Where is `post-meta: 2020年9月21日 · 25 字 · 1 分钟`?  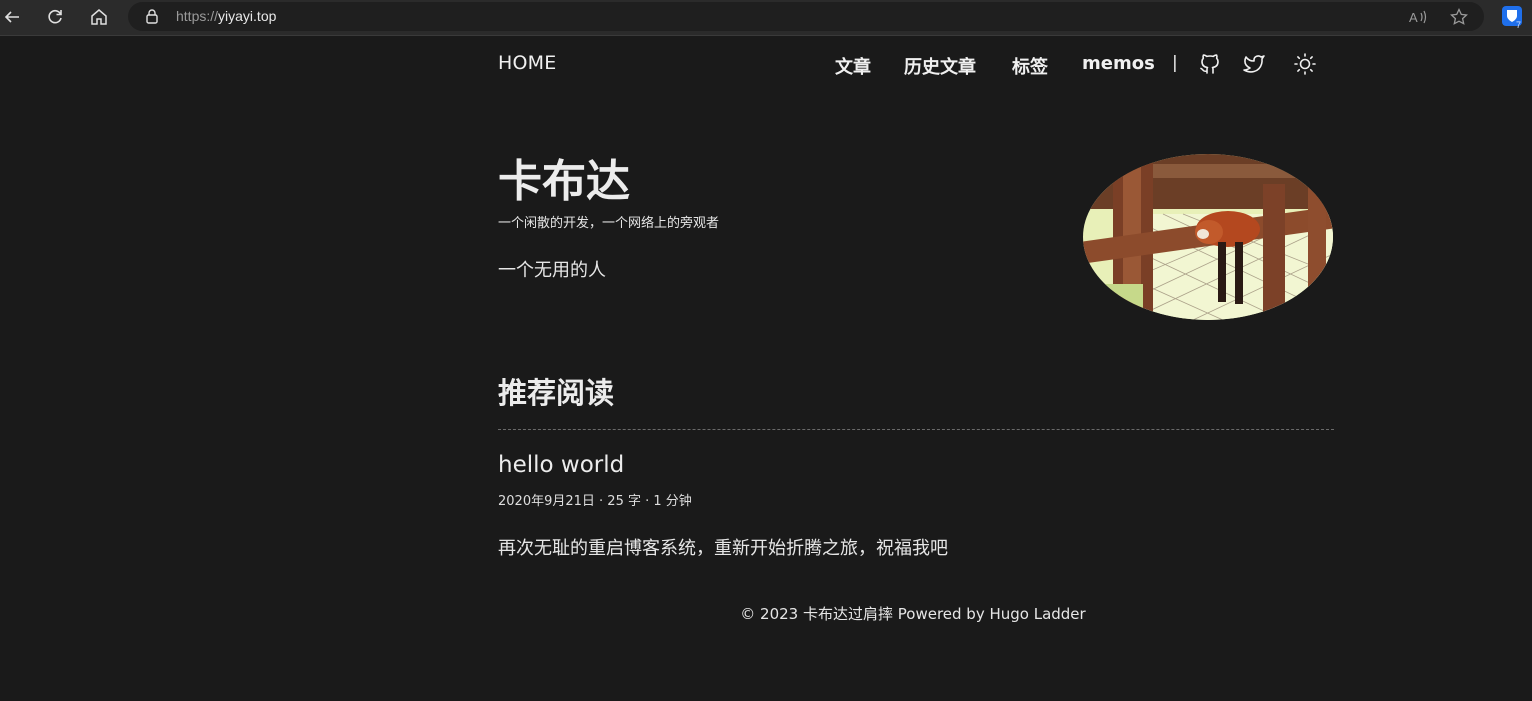 post-meta: 2020年9月21日 · 25 字 · 1 分钟 is located at coordinates (595, 501).